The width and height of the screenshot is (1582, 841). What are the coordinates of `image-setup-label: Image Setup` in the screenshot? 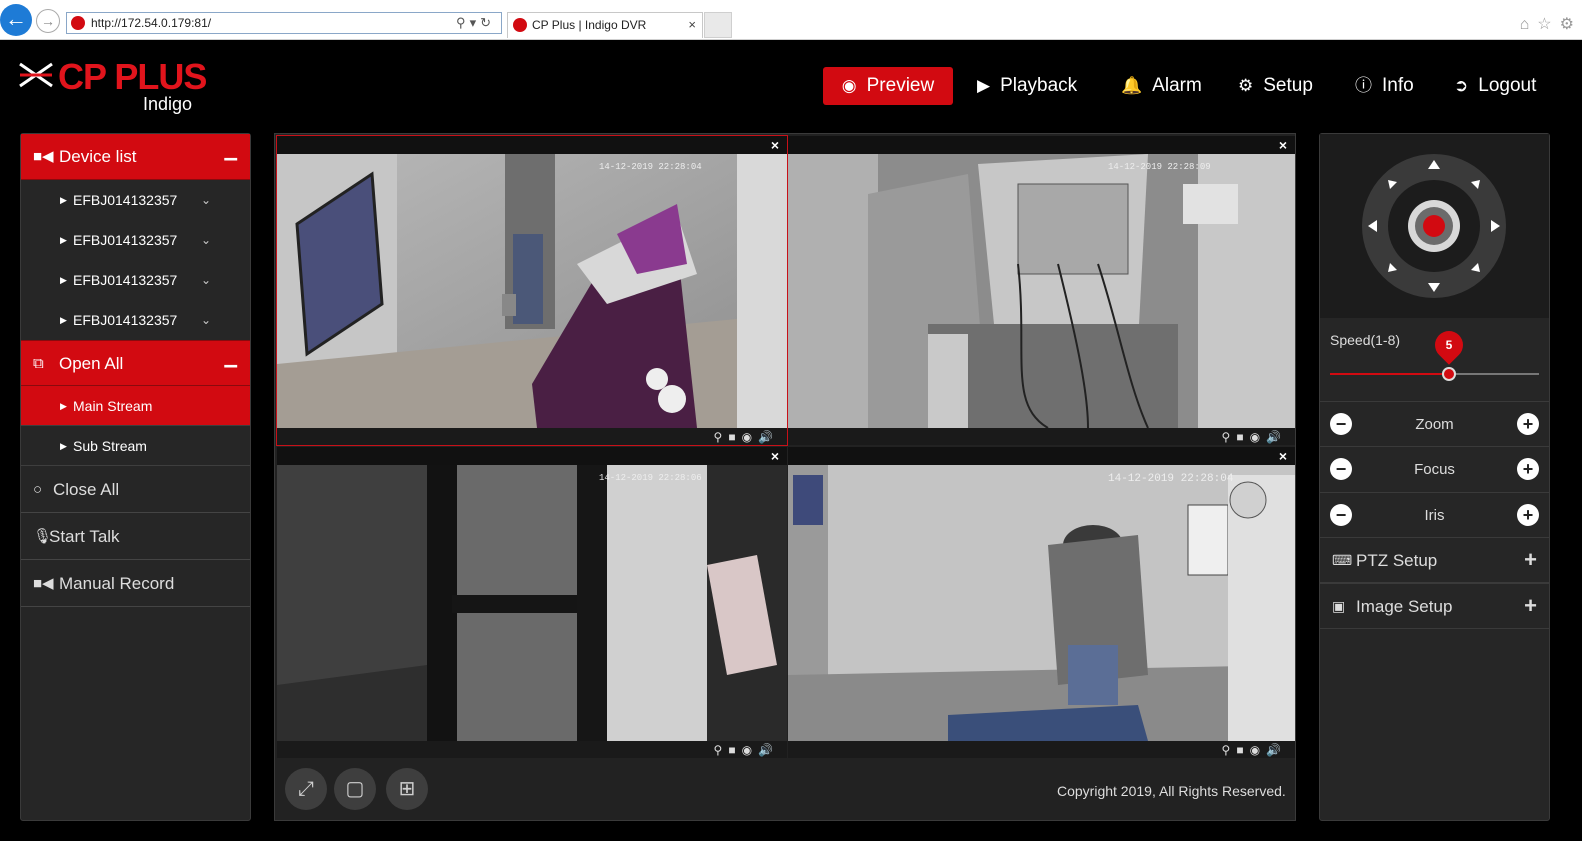 It's located at (1404, 606).